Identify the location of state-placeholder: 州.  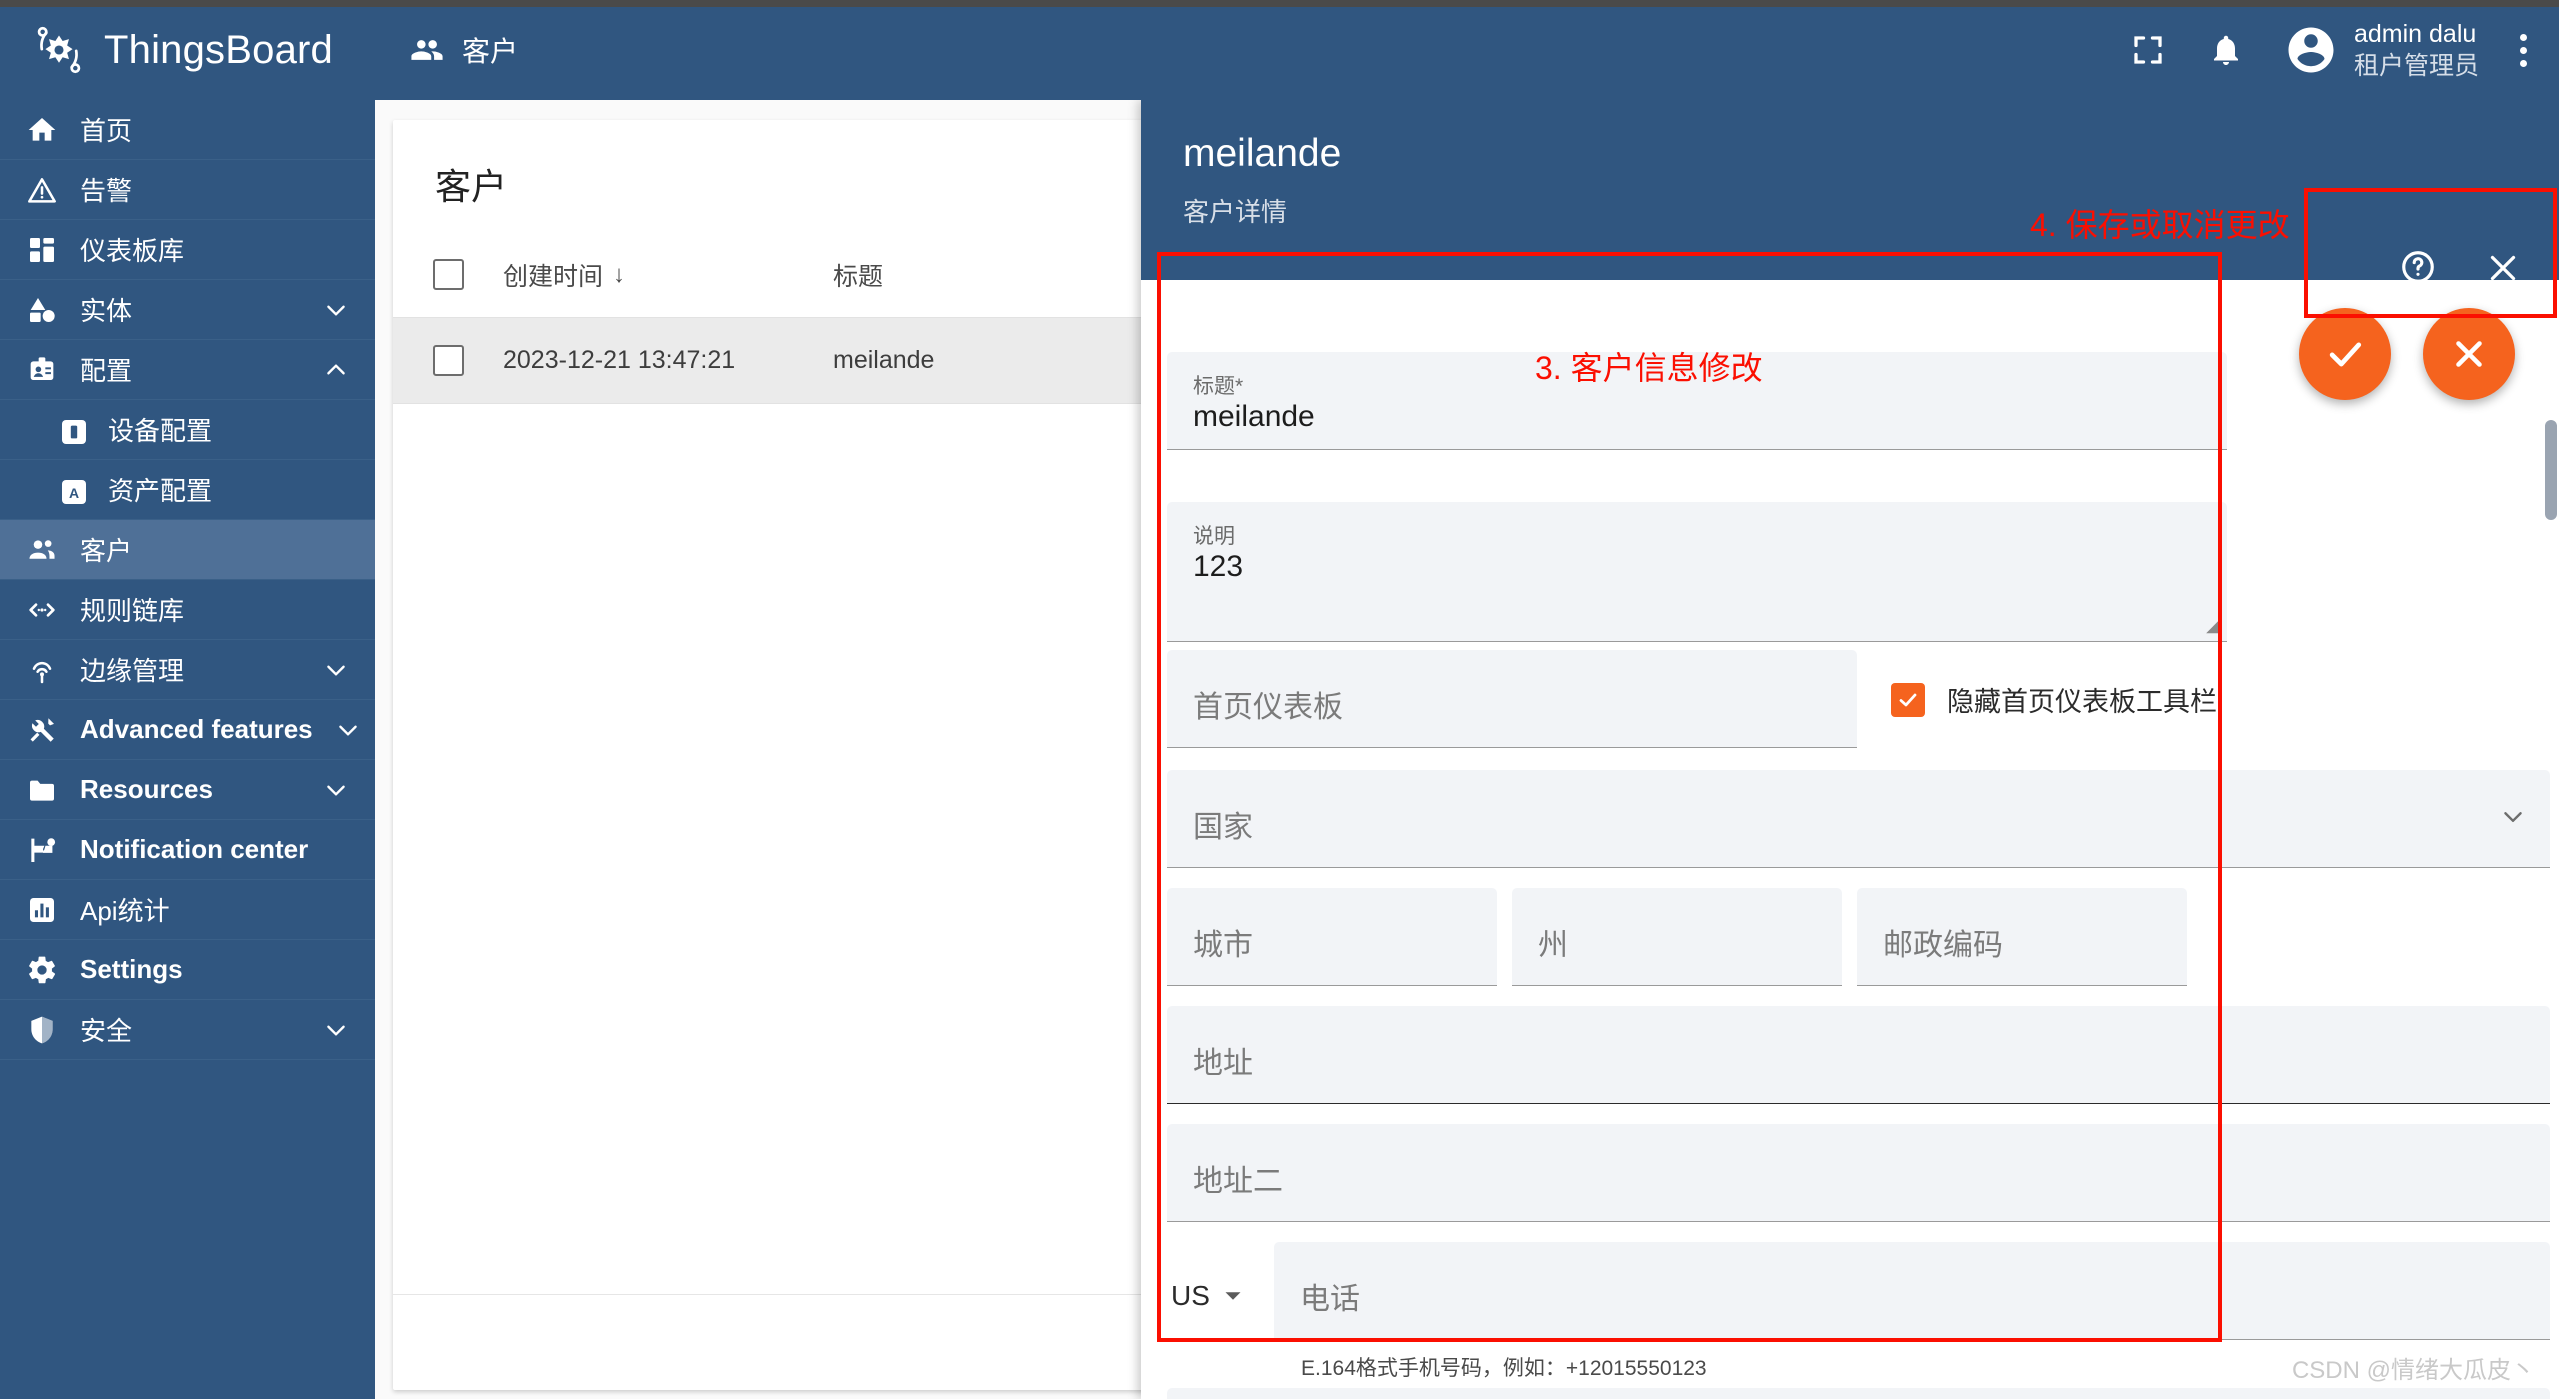
(1553, 945).